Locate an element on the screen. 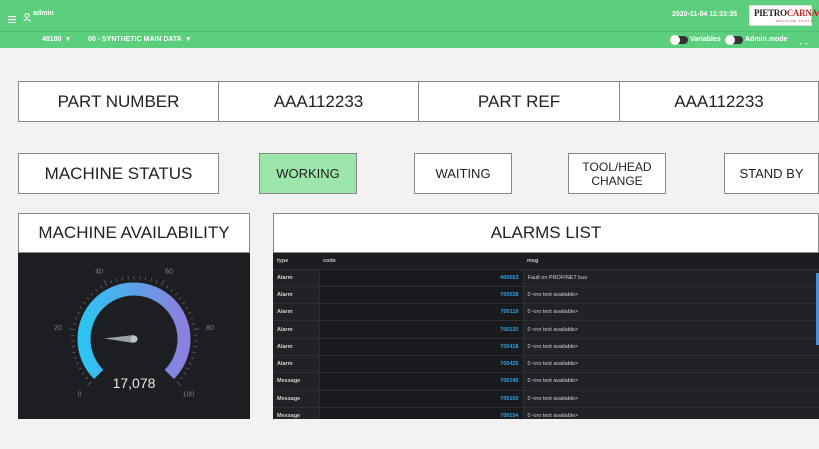 The width and height of the screenshot is (819, 449). table-row: Message 700145 0 <no text available> is located at coordinates (546, 381).